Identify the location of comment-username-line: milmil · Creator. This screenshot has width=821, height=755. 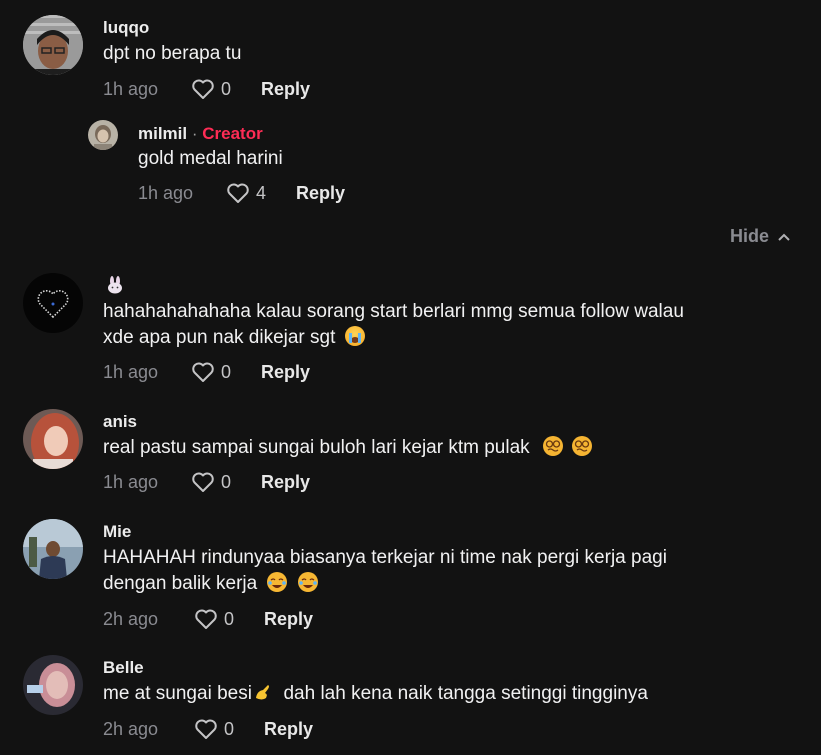
(200, 134).